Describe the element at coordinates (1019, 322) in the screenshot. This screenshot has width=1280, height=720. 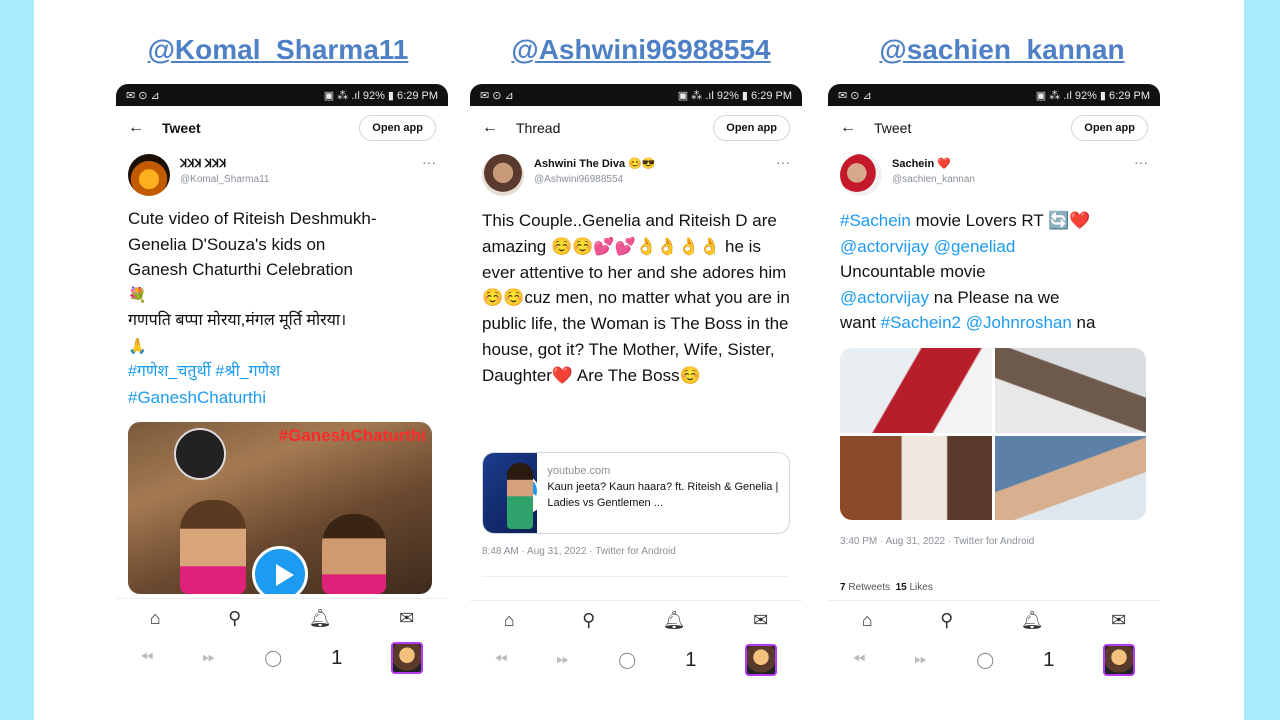
I see `mention-link: @Johnroshan` at that location.